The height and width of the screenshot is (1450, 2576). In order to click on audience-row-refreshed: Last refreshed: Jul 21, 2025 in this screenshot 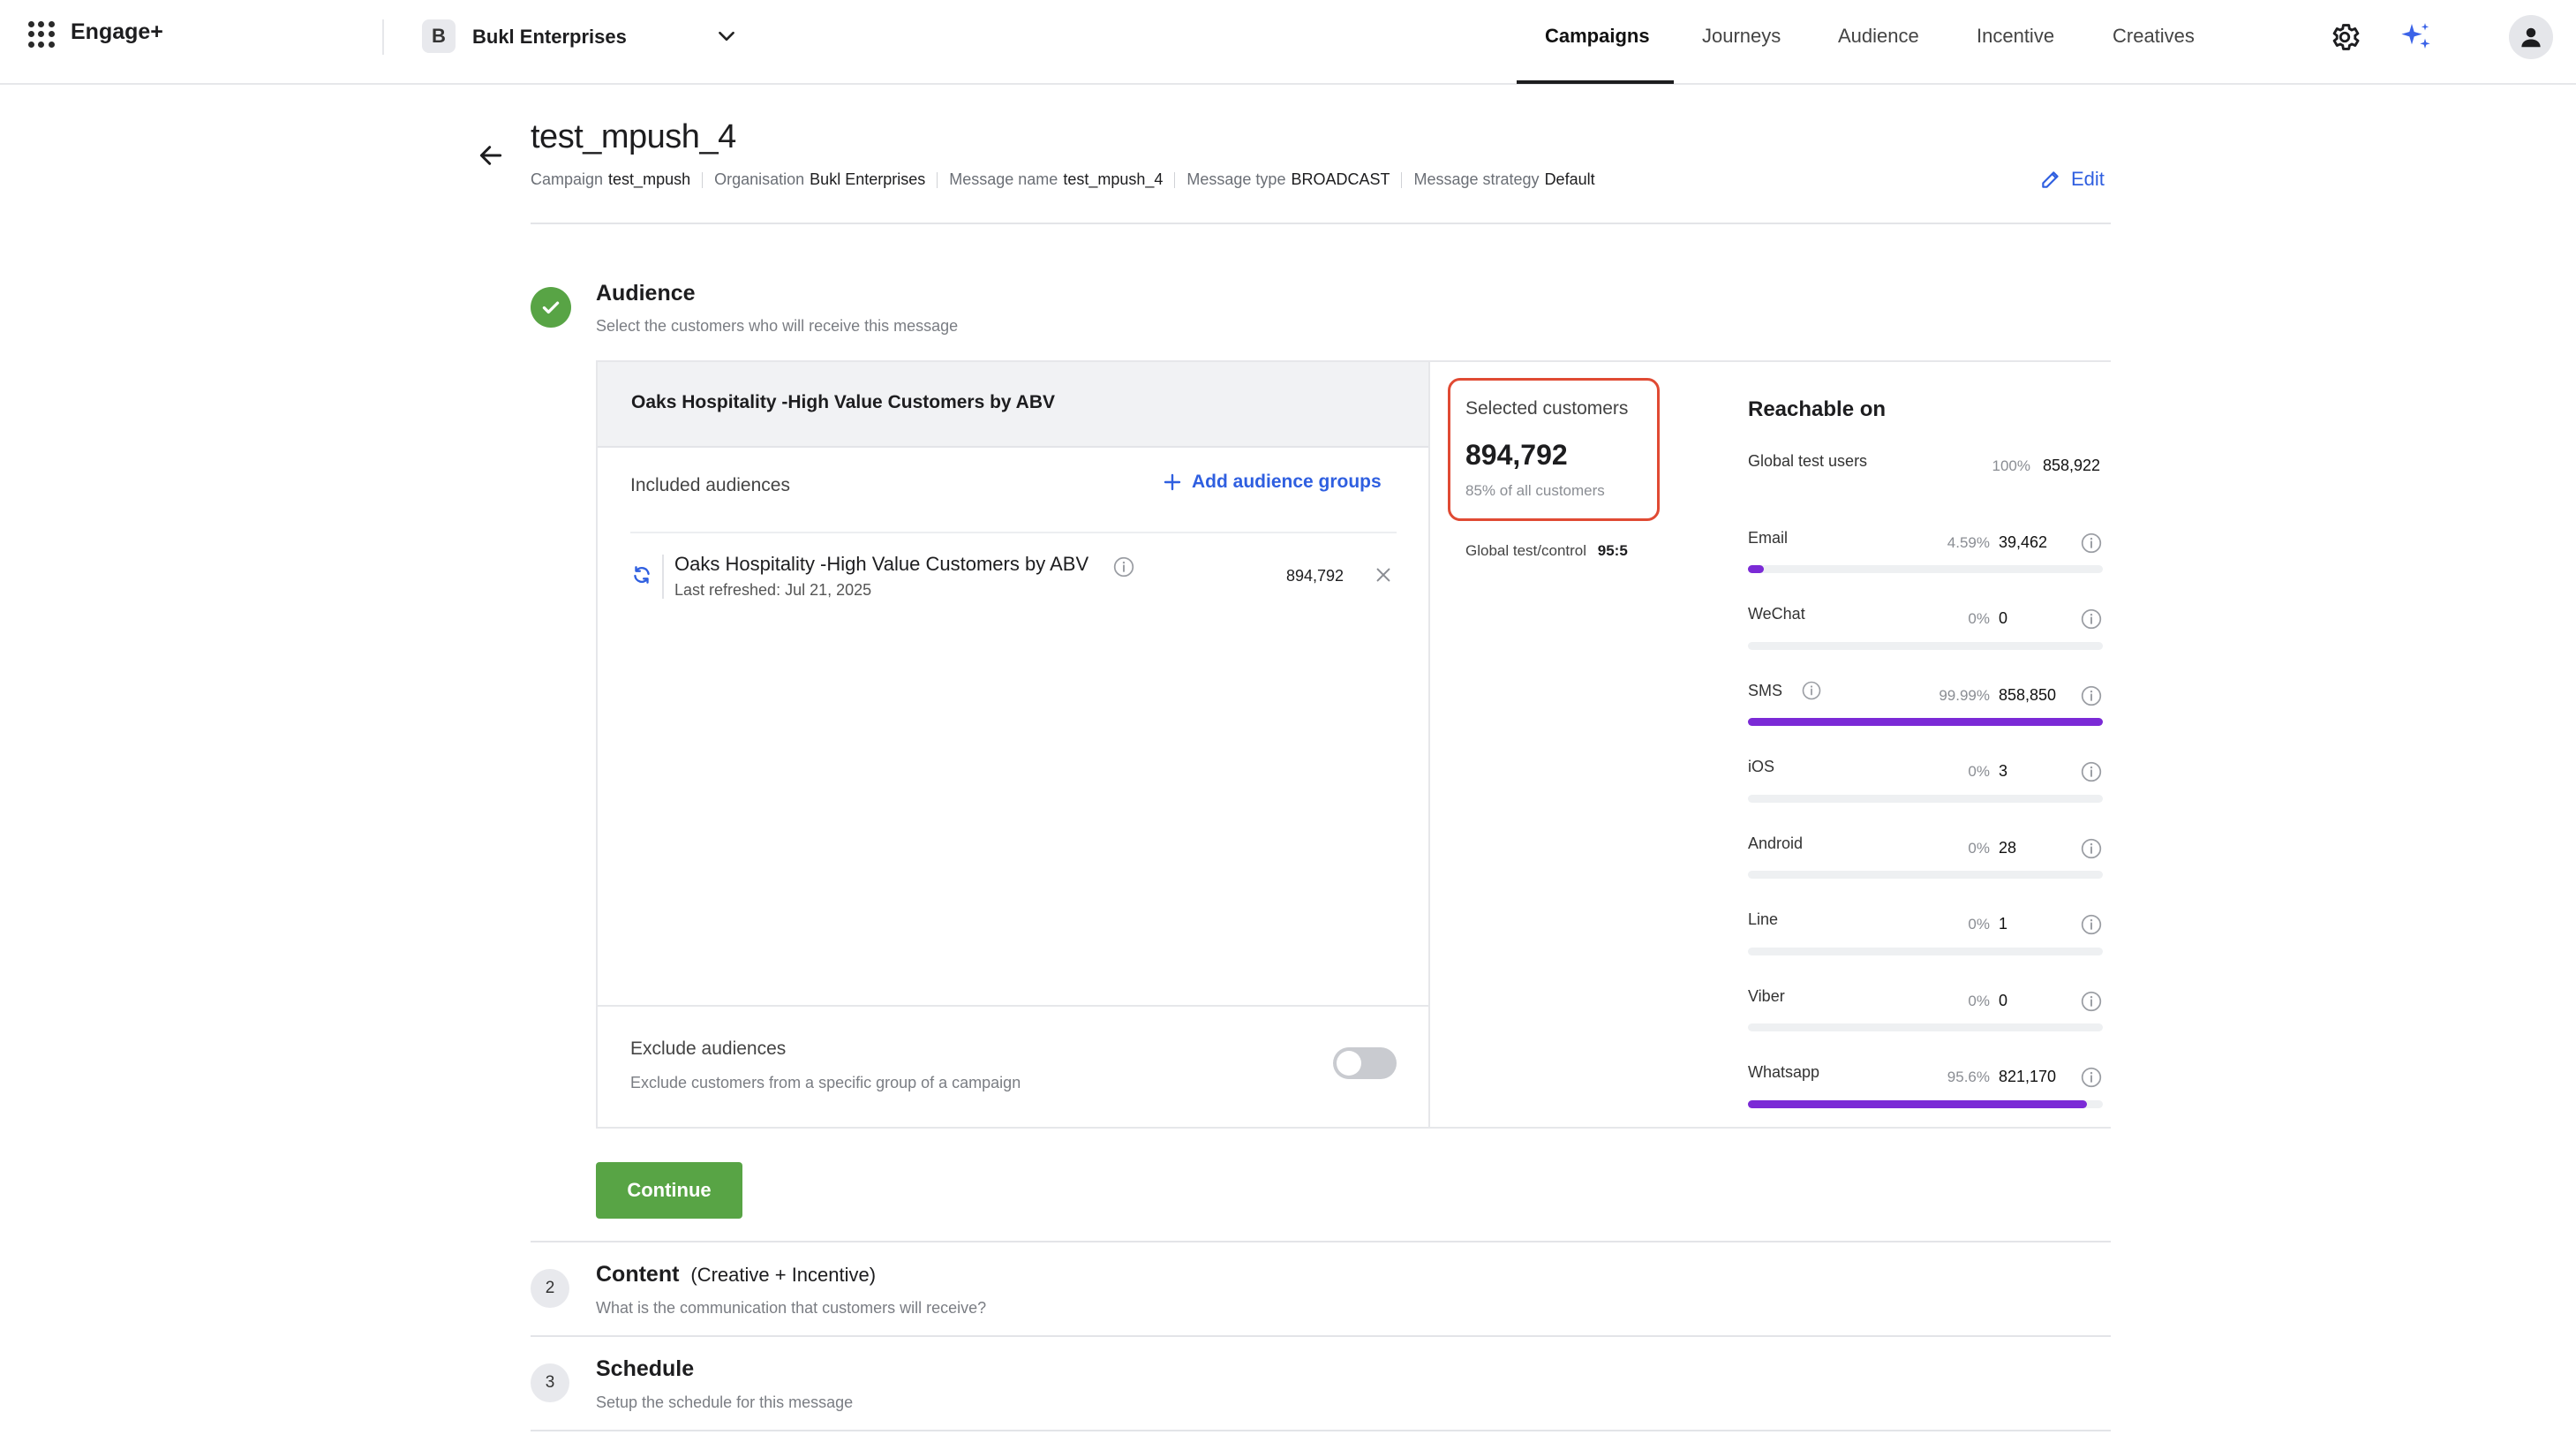, I will do `click(773, 590)`.